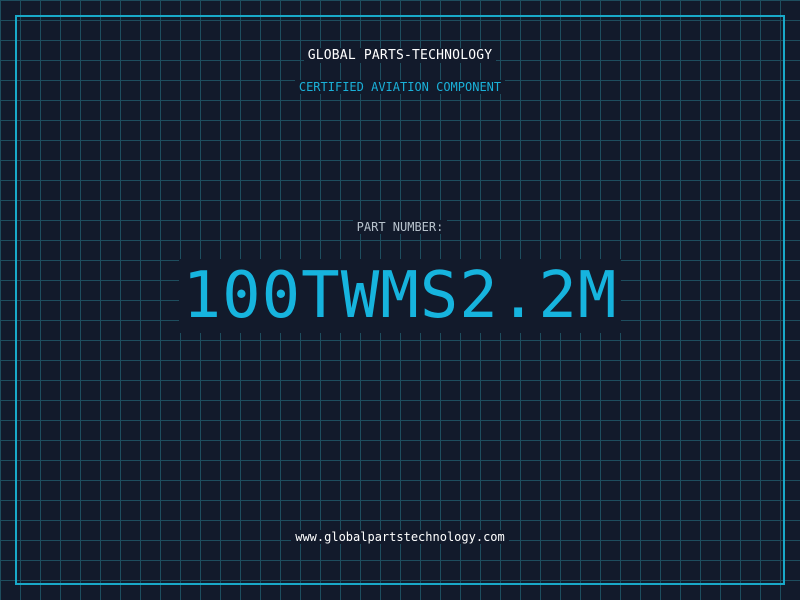 This screenshot has width=800, height=600. I want to click on website-url-text: www.globalpartstechnology.com, so click(400, 537).